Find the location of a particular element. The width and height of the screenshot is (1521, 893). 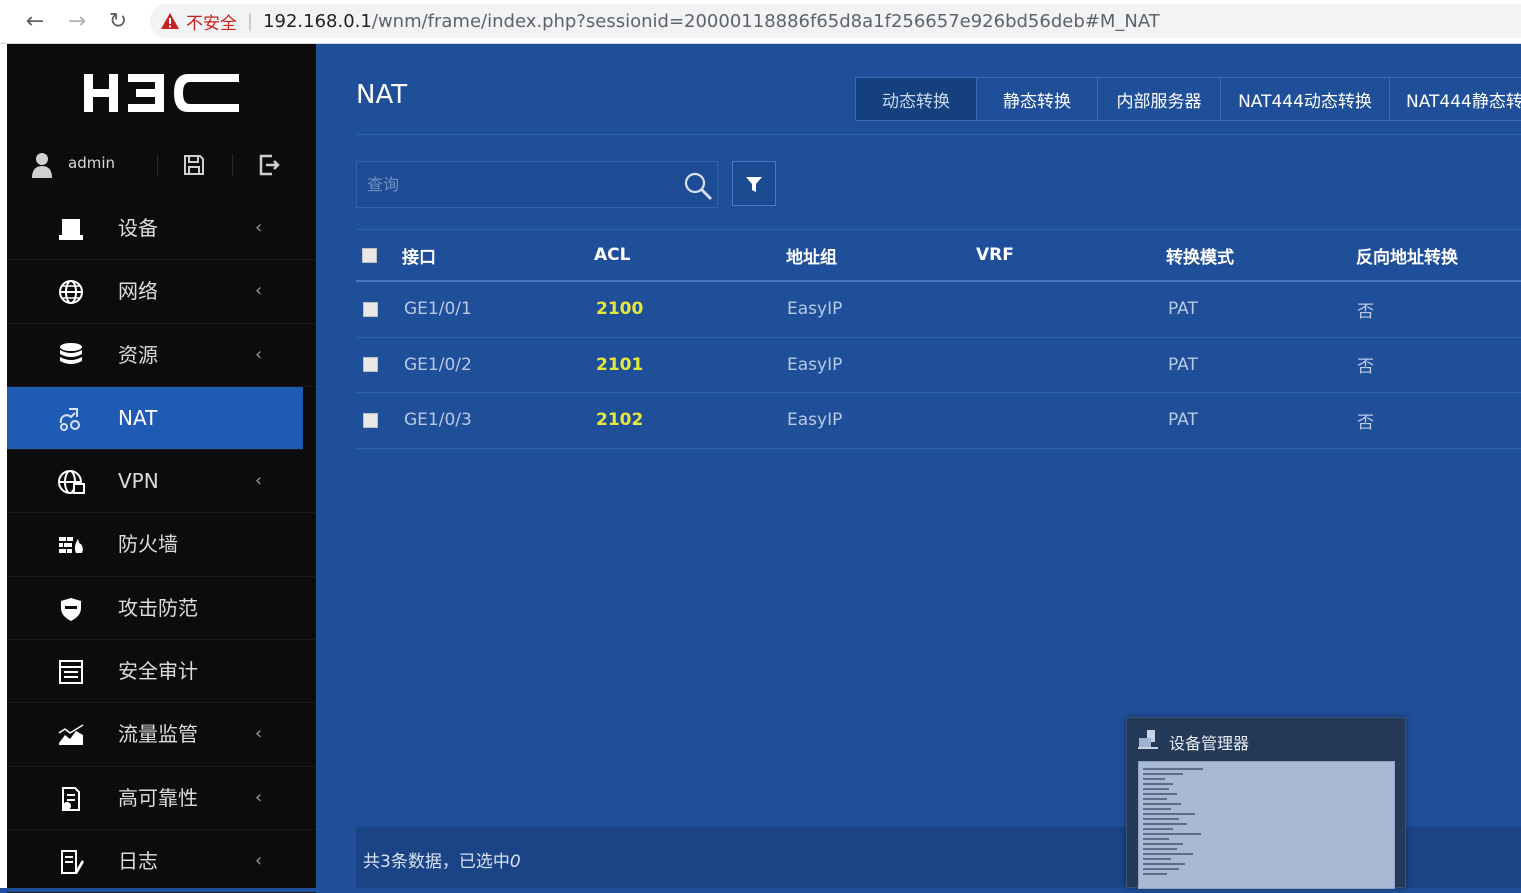

save-icon is located at coordinates (194, 165).